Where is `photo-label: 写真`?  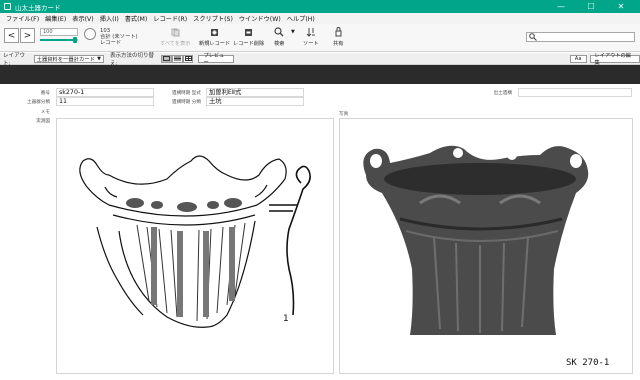 photo-label: 写真 is located at coordinates (344, 114).